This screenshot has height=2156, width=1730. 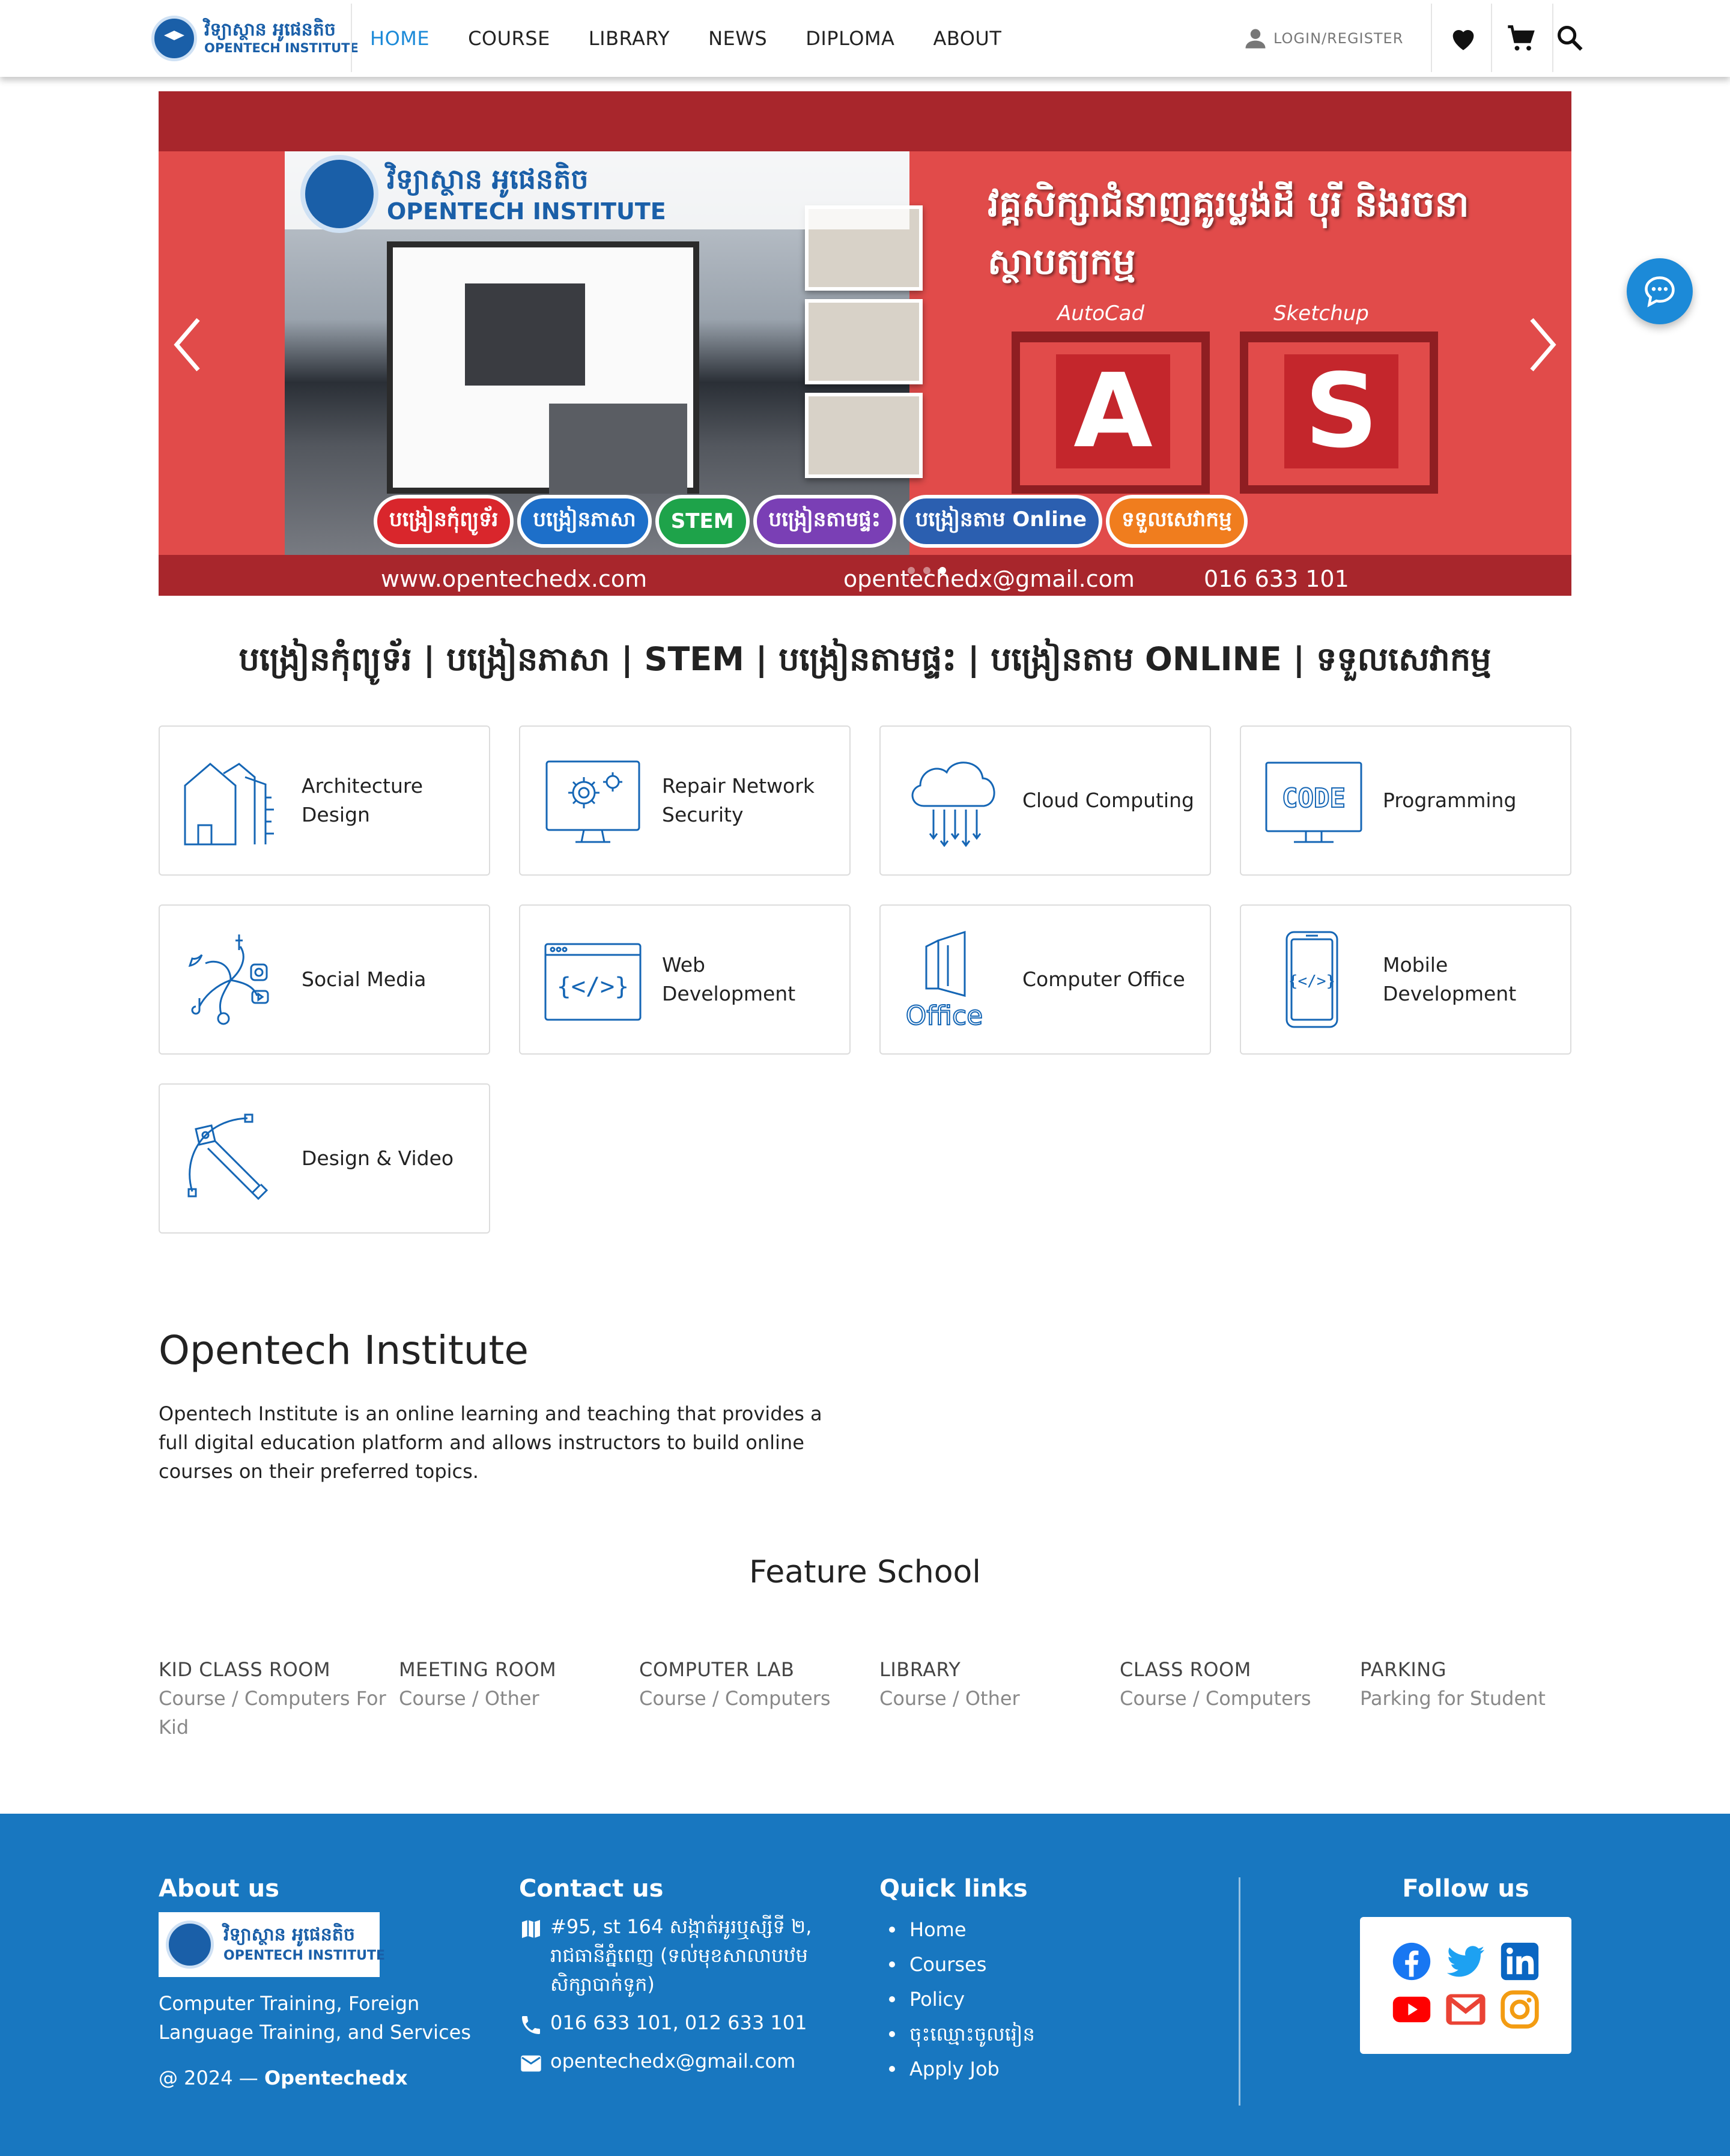 What do you see at coordinates (1255, 39) in the screenshot?
I see `user-icon` at bounding box center [1255, 39].